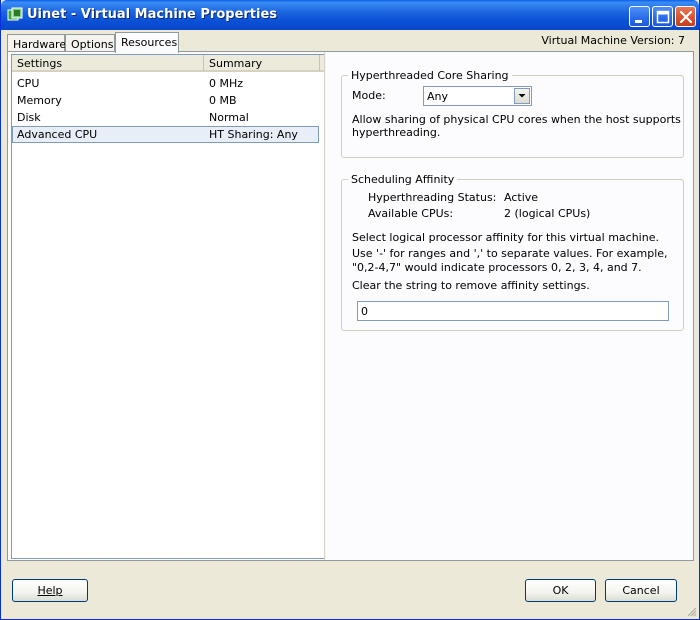 This screenshot has height=620, width=700. What do you see at coordinates (638, 21) in the screenshot?
I see `minimize-icon` at bounding box center [638, 21].